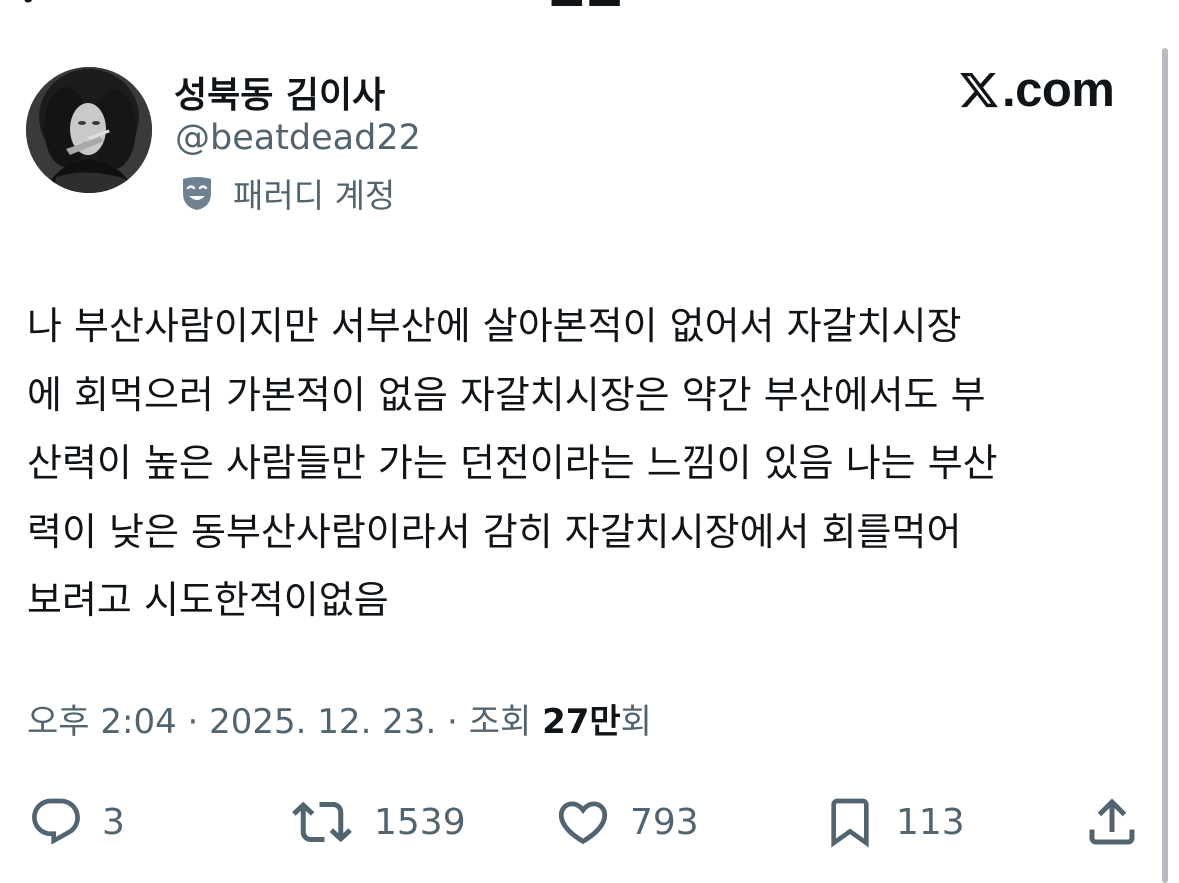 The image size is (1179, 883). Describe the element at coordinates (314, 195) in the screenshot. I see `parody-label-text: 패러디 계정` at that location.